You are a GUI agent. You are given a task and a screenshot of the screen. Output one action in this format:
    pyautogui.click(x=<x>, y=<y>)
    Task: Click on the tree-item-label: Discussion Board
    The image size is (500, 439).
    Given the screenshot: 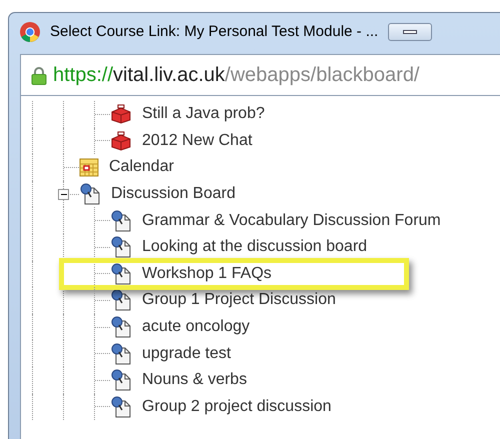 What is the action you would take?
    pyautogui.click(x=173, y=194)
    